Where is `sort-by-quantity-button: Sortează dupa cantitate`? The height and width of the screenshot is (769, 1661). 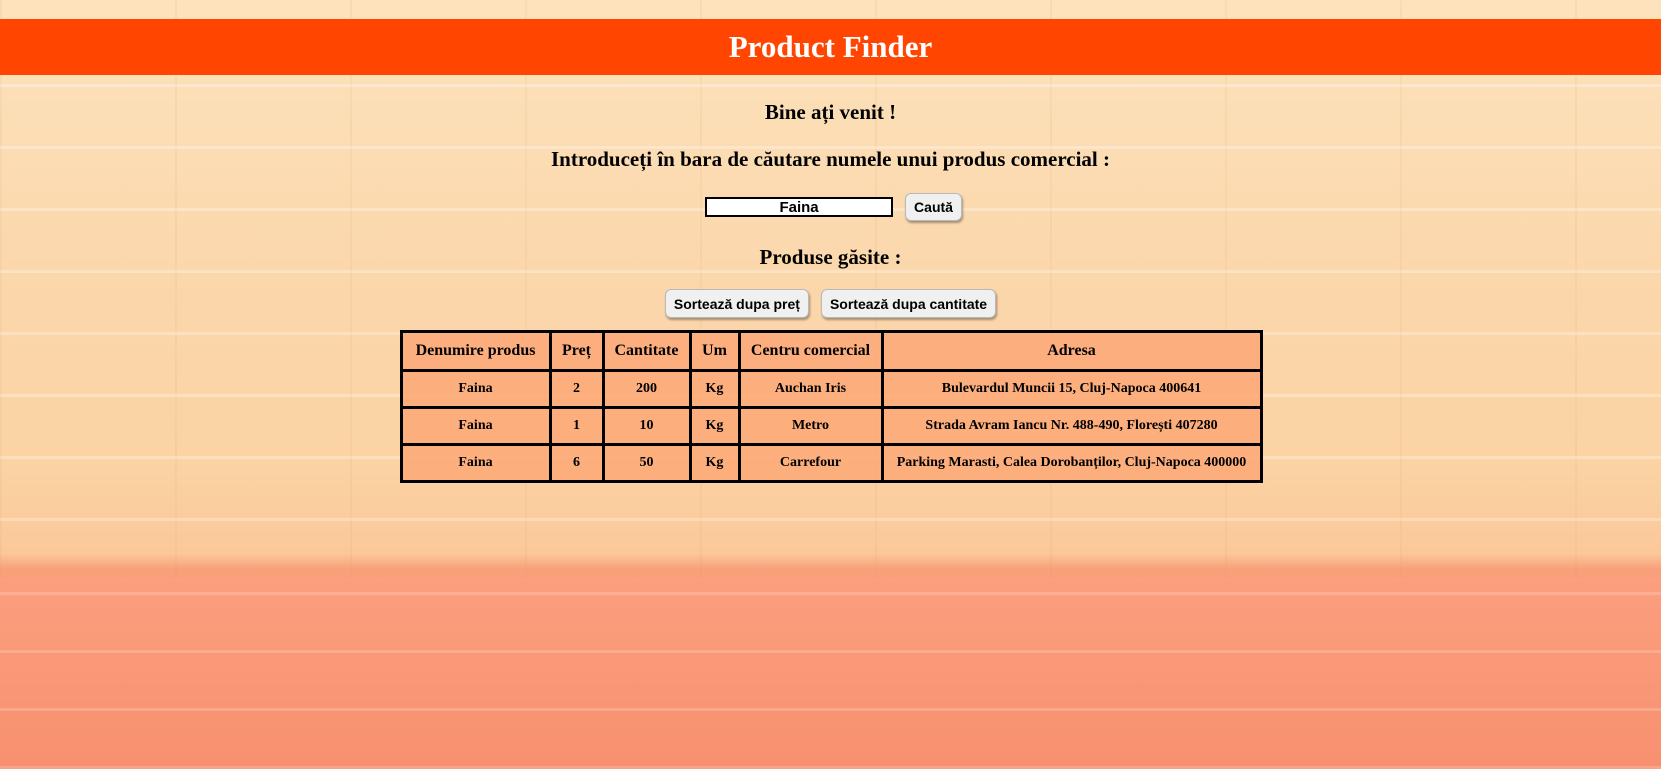
sort-by-quantity-button: Sortează dupa cantitate is located at coordinates (908, 303).